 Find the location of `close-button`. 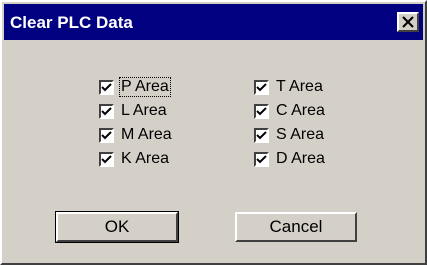

close-button is located at coordinates (408, 22).